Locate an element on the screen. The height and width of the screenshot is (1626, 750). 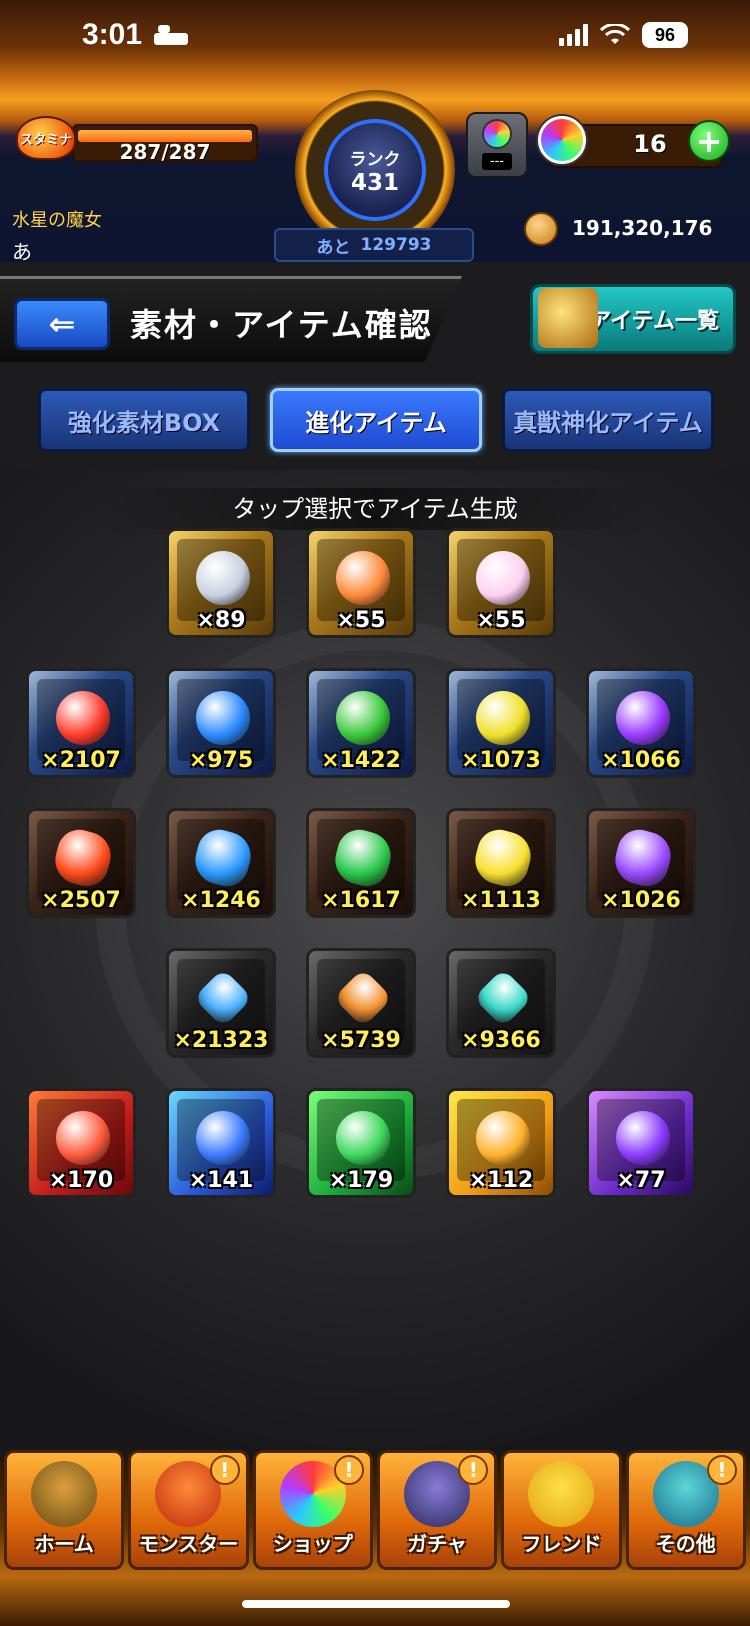
back-arrow-icon: ⇐ is located at coordinates (62, 324).